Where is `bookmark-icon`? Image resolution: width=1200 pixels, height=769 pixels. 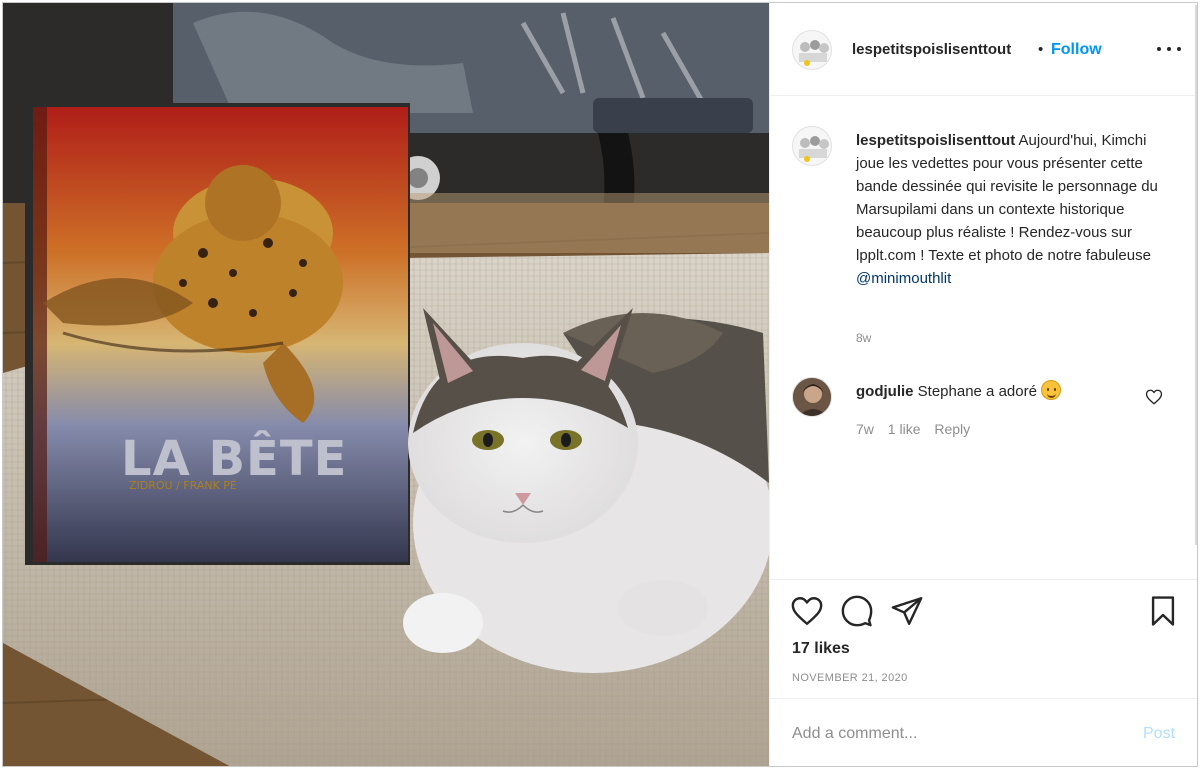 bookmark-icon is located at coordinates (1163, 611).